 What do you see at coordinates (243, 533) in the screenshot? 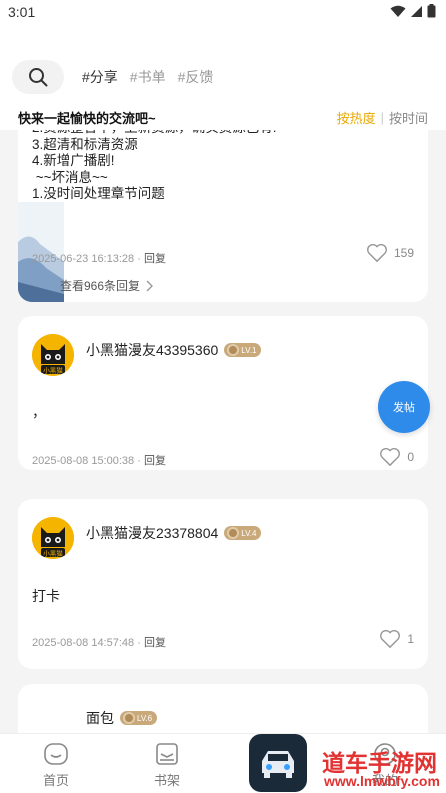
I see `level-badge: LV.4` at bounding box center [243, 533].